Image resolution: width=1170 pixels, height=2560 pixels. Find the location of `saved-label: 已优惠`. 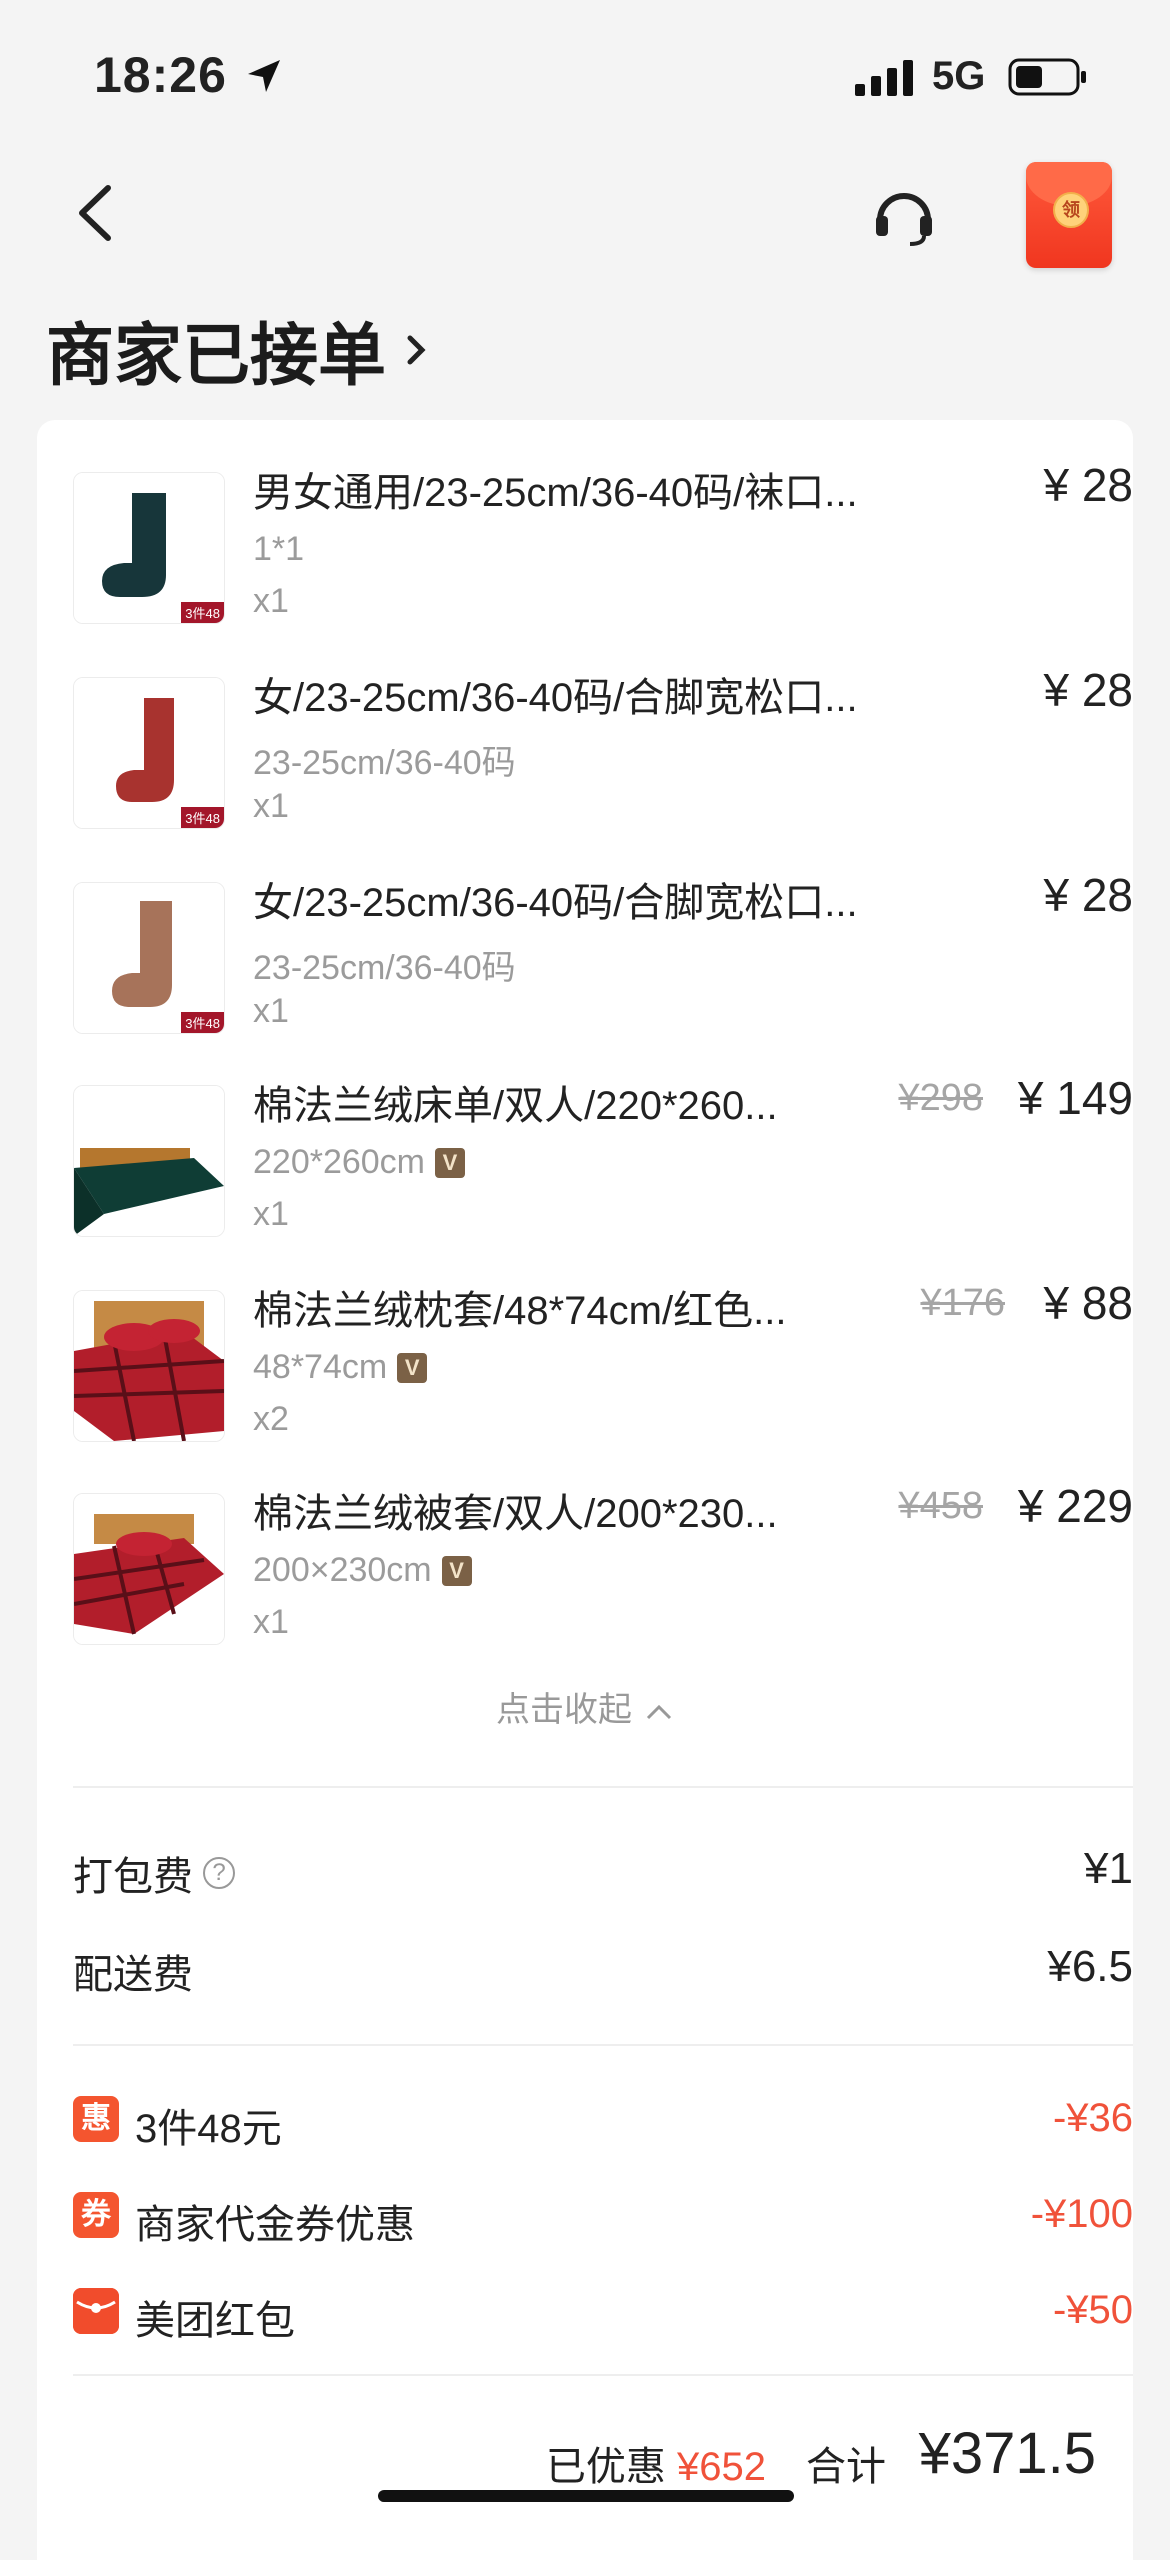

saved-label: 已优惠 is located at coordinates (605, 2467).